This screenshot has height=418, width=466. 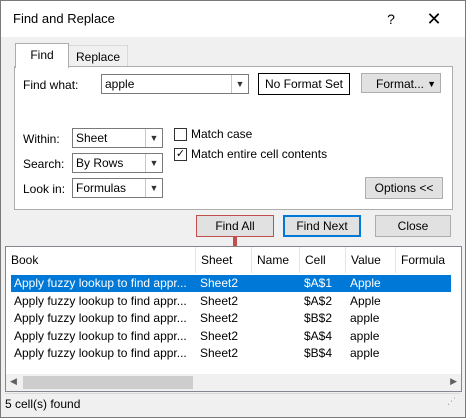 I want to click on status-bar: 5 cell(s) found ⋰, so click(x=232, y=403).